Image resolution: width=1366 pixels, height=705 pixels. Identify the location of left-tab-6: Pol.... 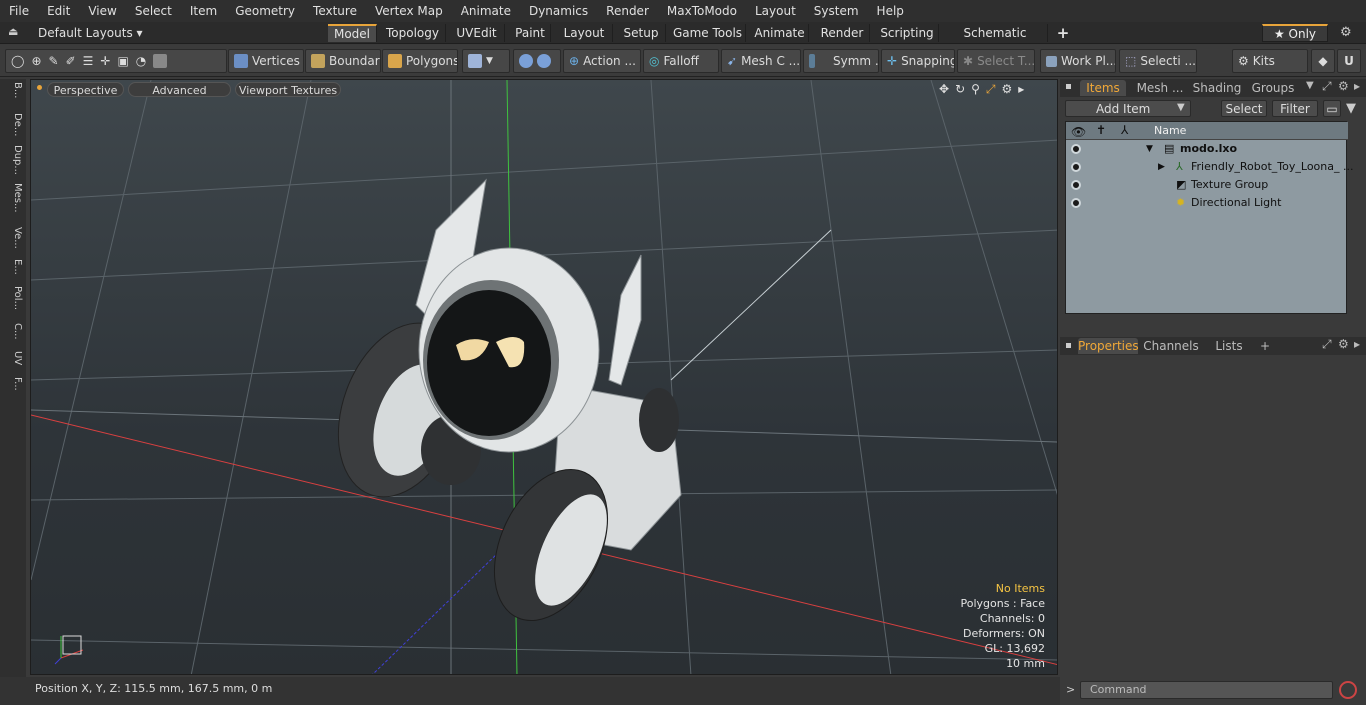
(13, 298).